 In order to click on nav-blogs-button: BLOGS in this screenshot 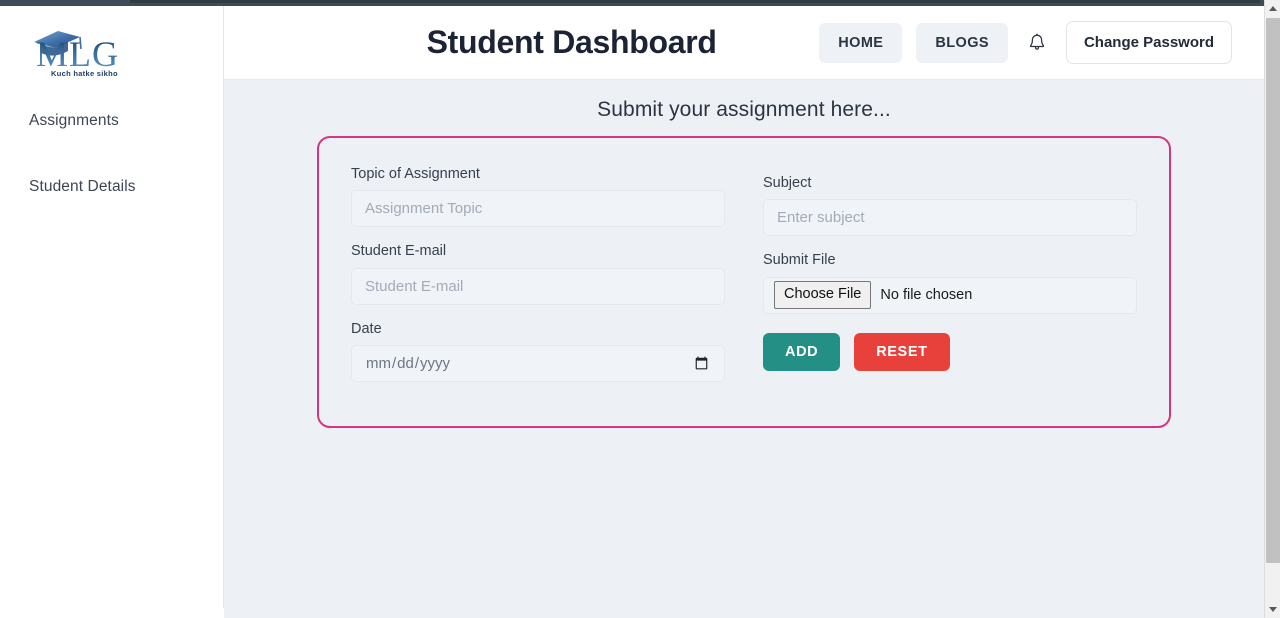, I will do `click(962, 42)`.